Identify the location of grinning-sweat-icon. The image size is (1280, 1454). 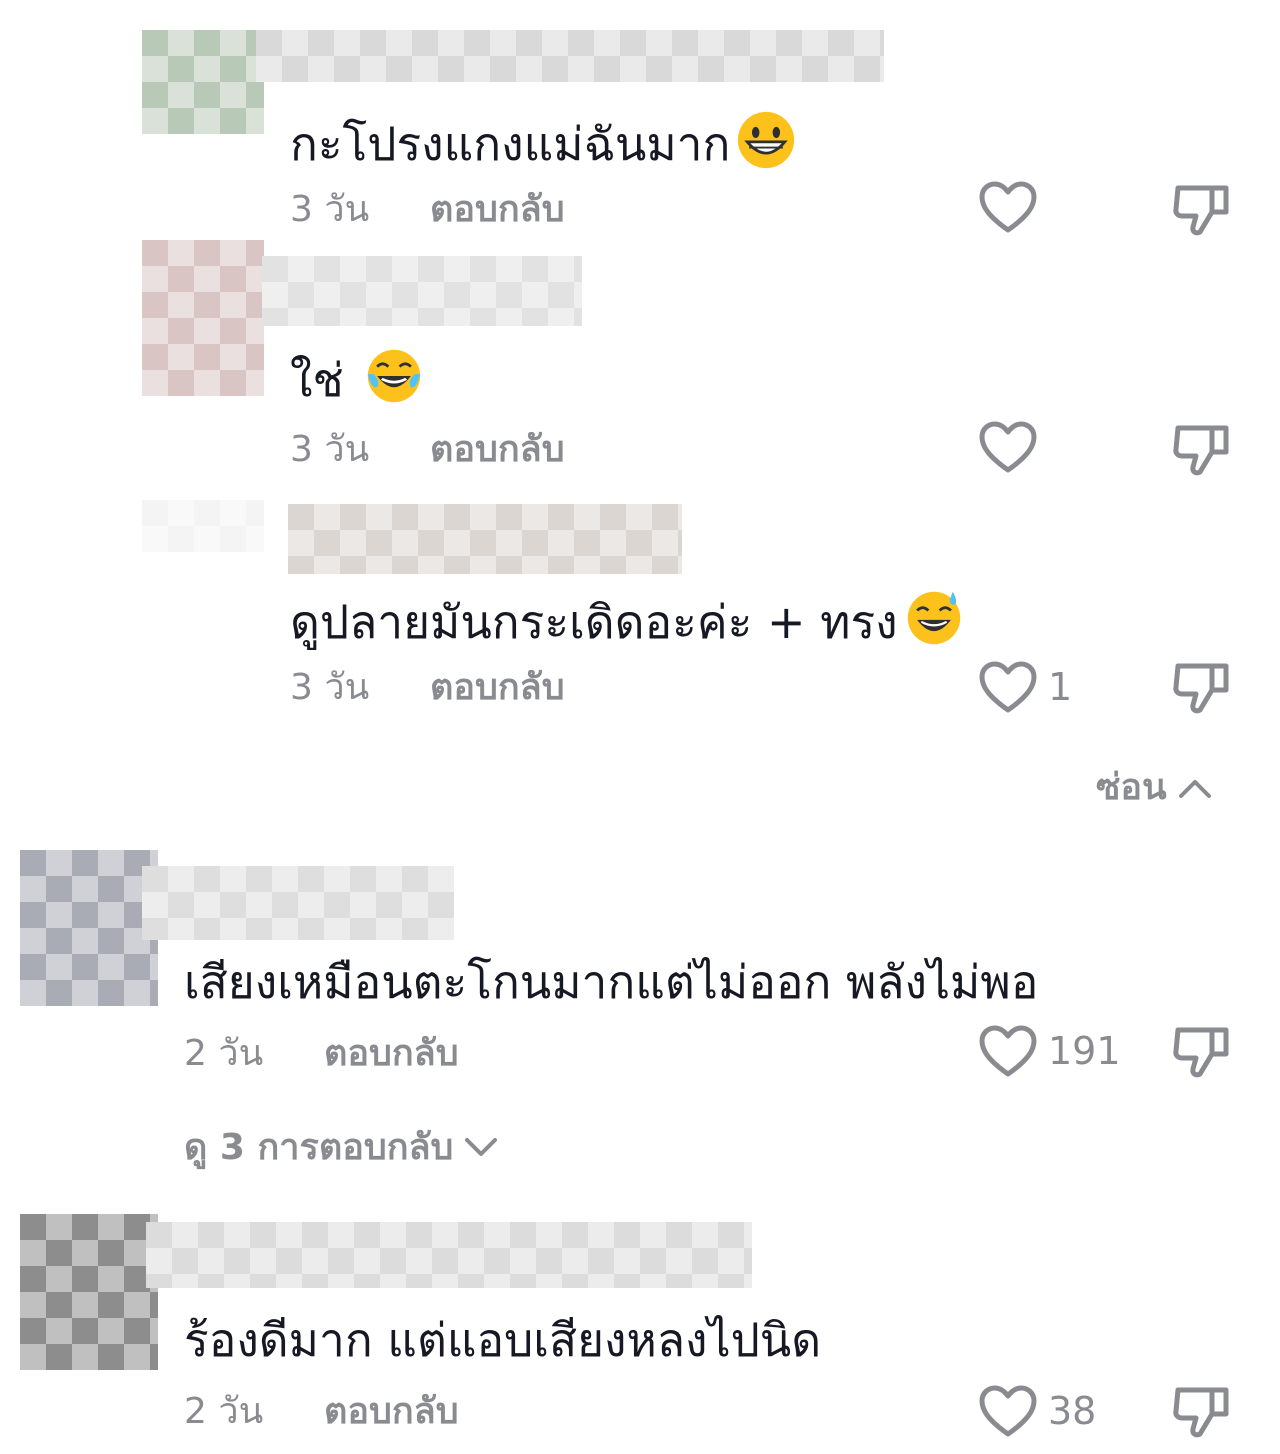
(933, 618).